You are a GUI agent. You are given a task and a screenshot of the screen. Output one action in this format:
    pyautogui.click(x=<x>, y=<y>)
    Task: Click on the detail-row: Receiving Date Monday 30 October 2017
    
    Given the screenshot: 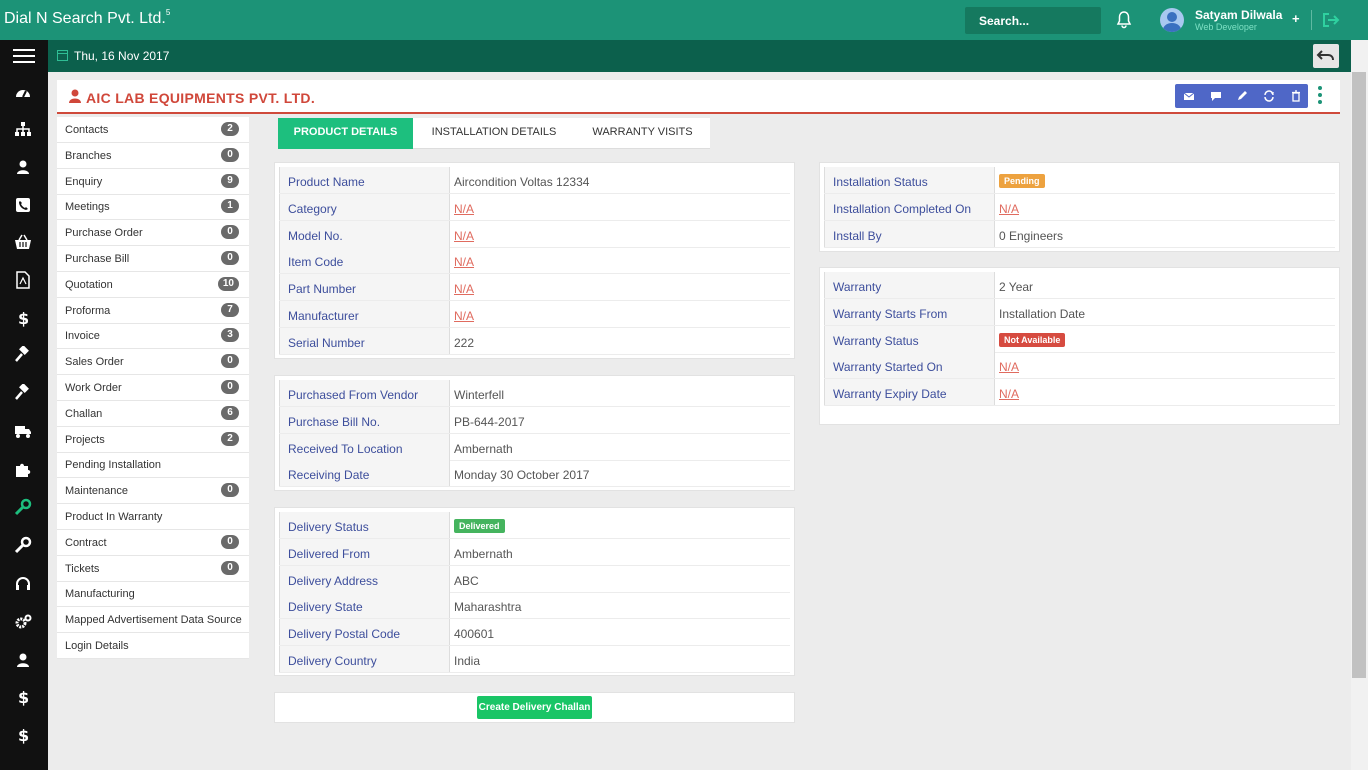 What is the action you would take?
    pyautogui.click(x=534, y=474)
    